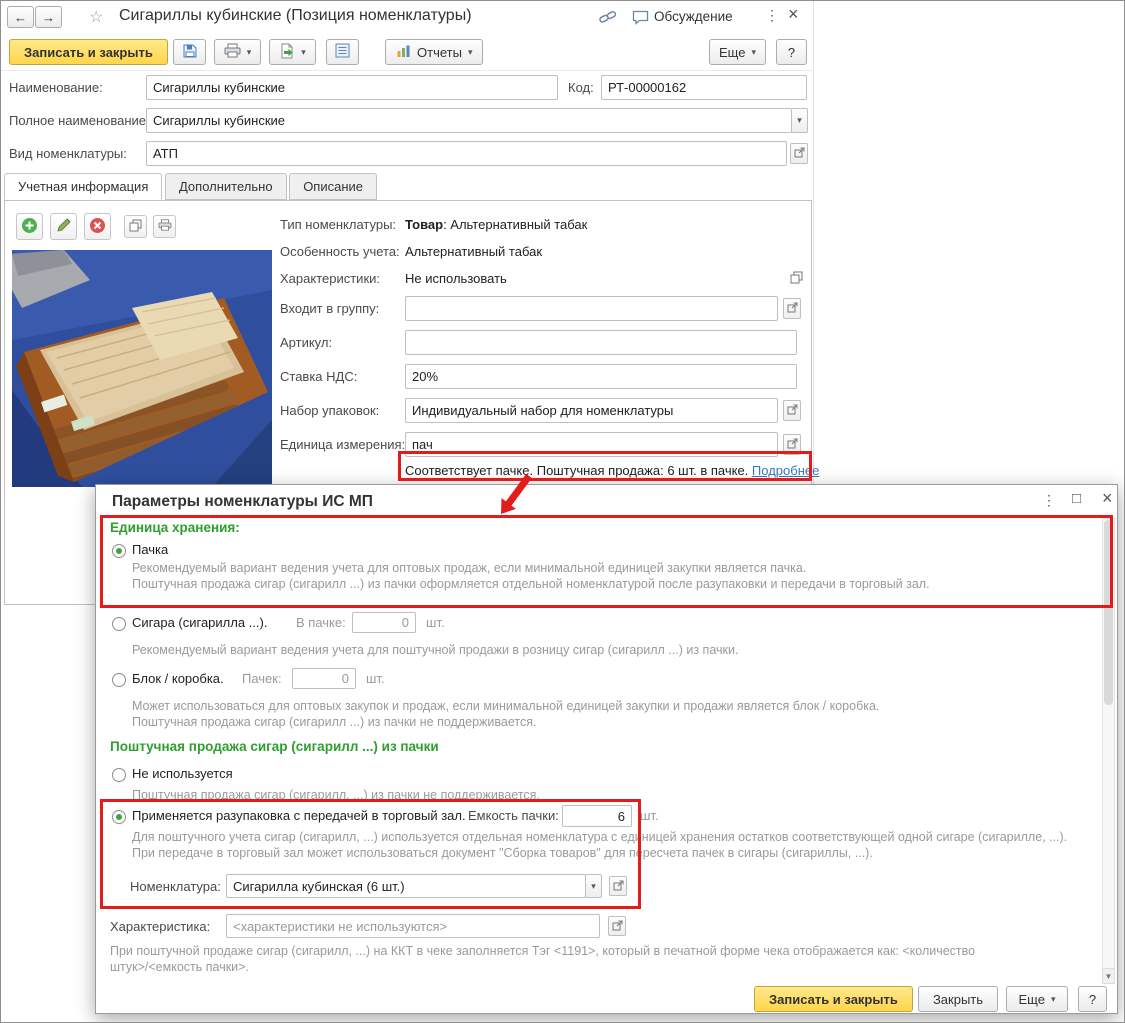 The width and height of the screenshot is (1125, 1023). I want to click on packs-open-button, so click(792, 410).